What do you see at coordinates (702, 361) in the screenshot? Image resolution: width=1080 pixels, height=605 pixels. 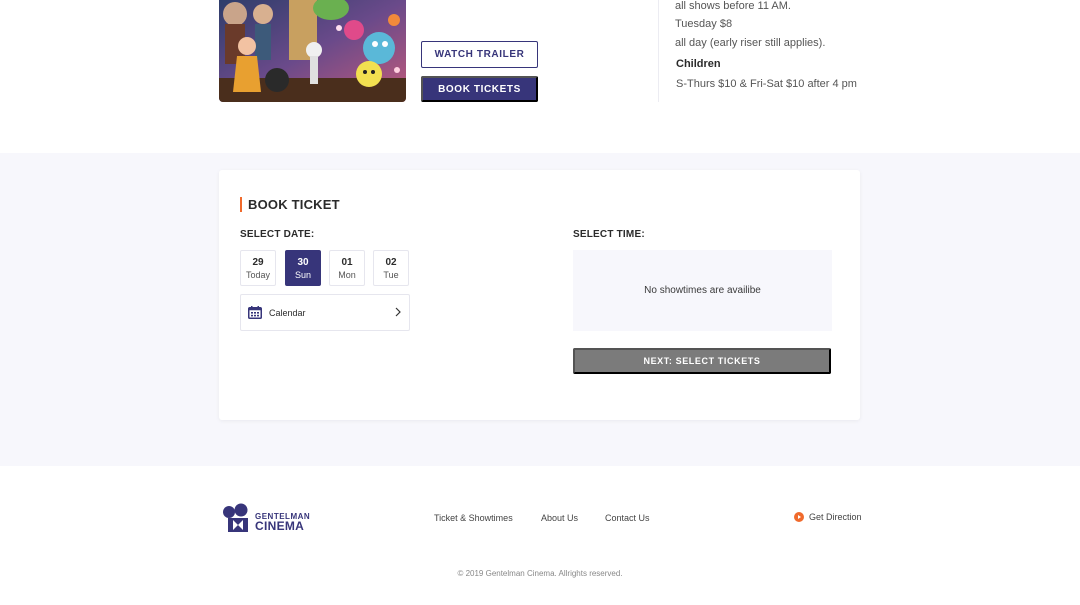 I see `next-select-tickets-button: NEXT: SELECT TICKETS` at bounding box center [702, 361].